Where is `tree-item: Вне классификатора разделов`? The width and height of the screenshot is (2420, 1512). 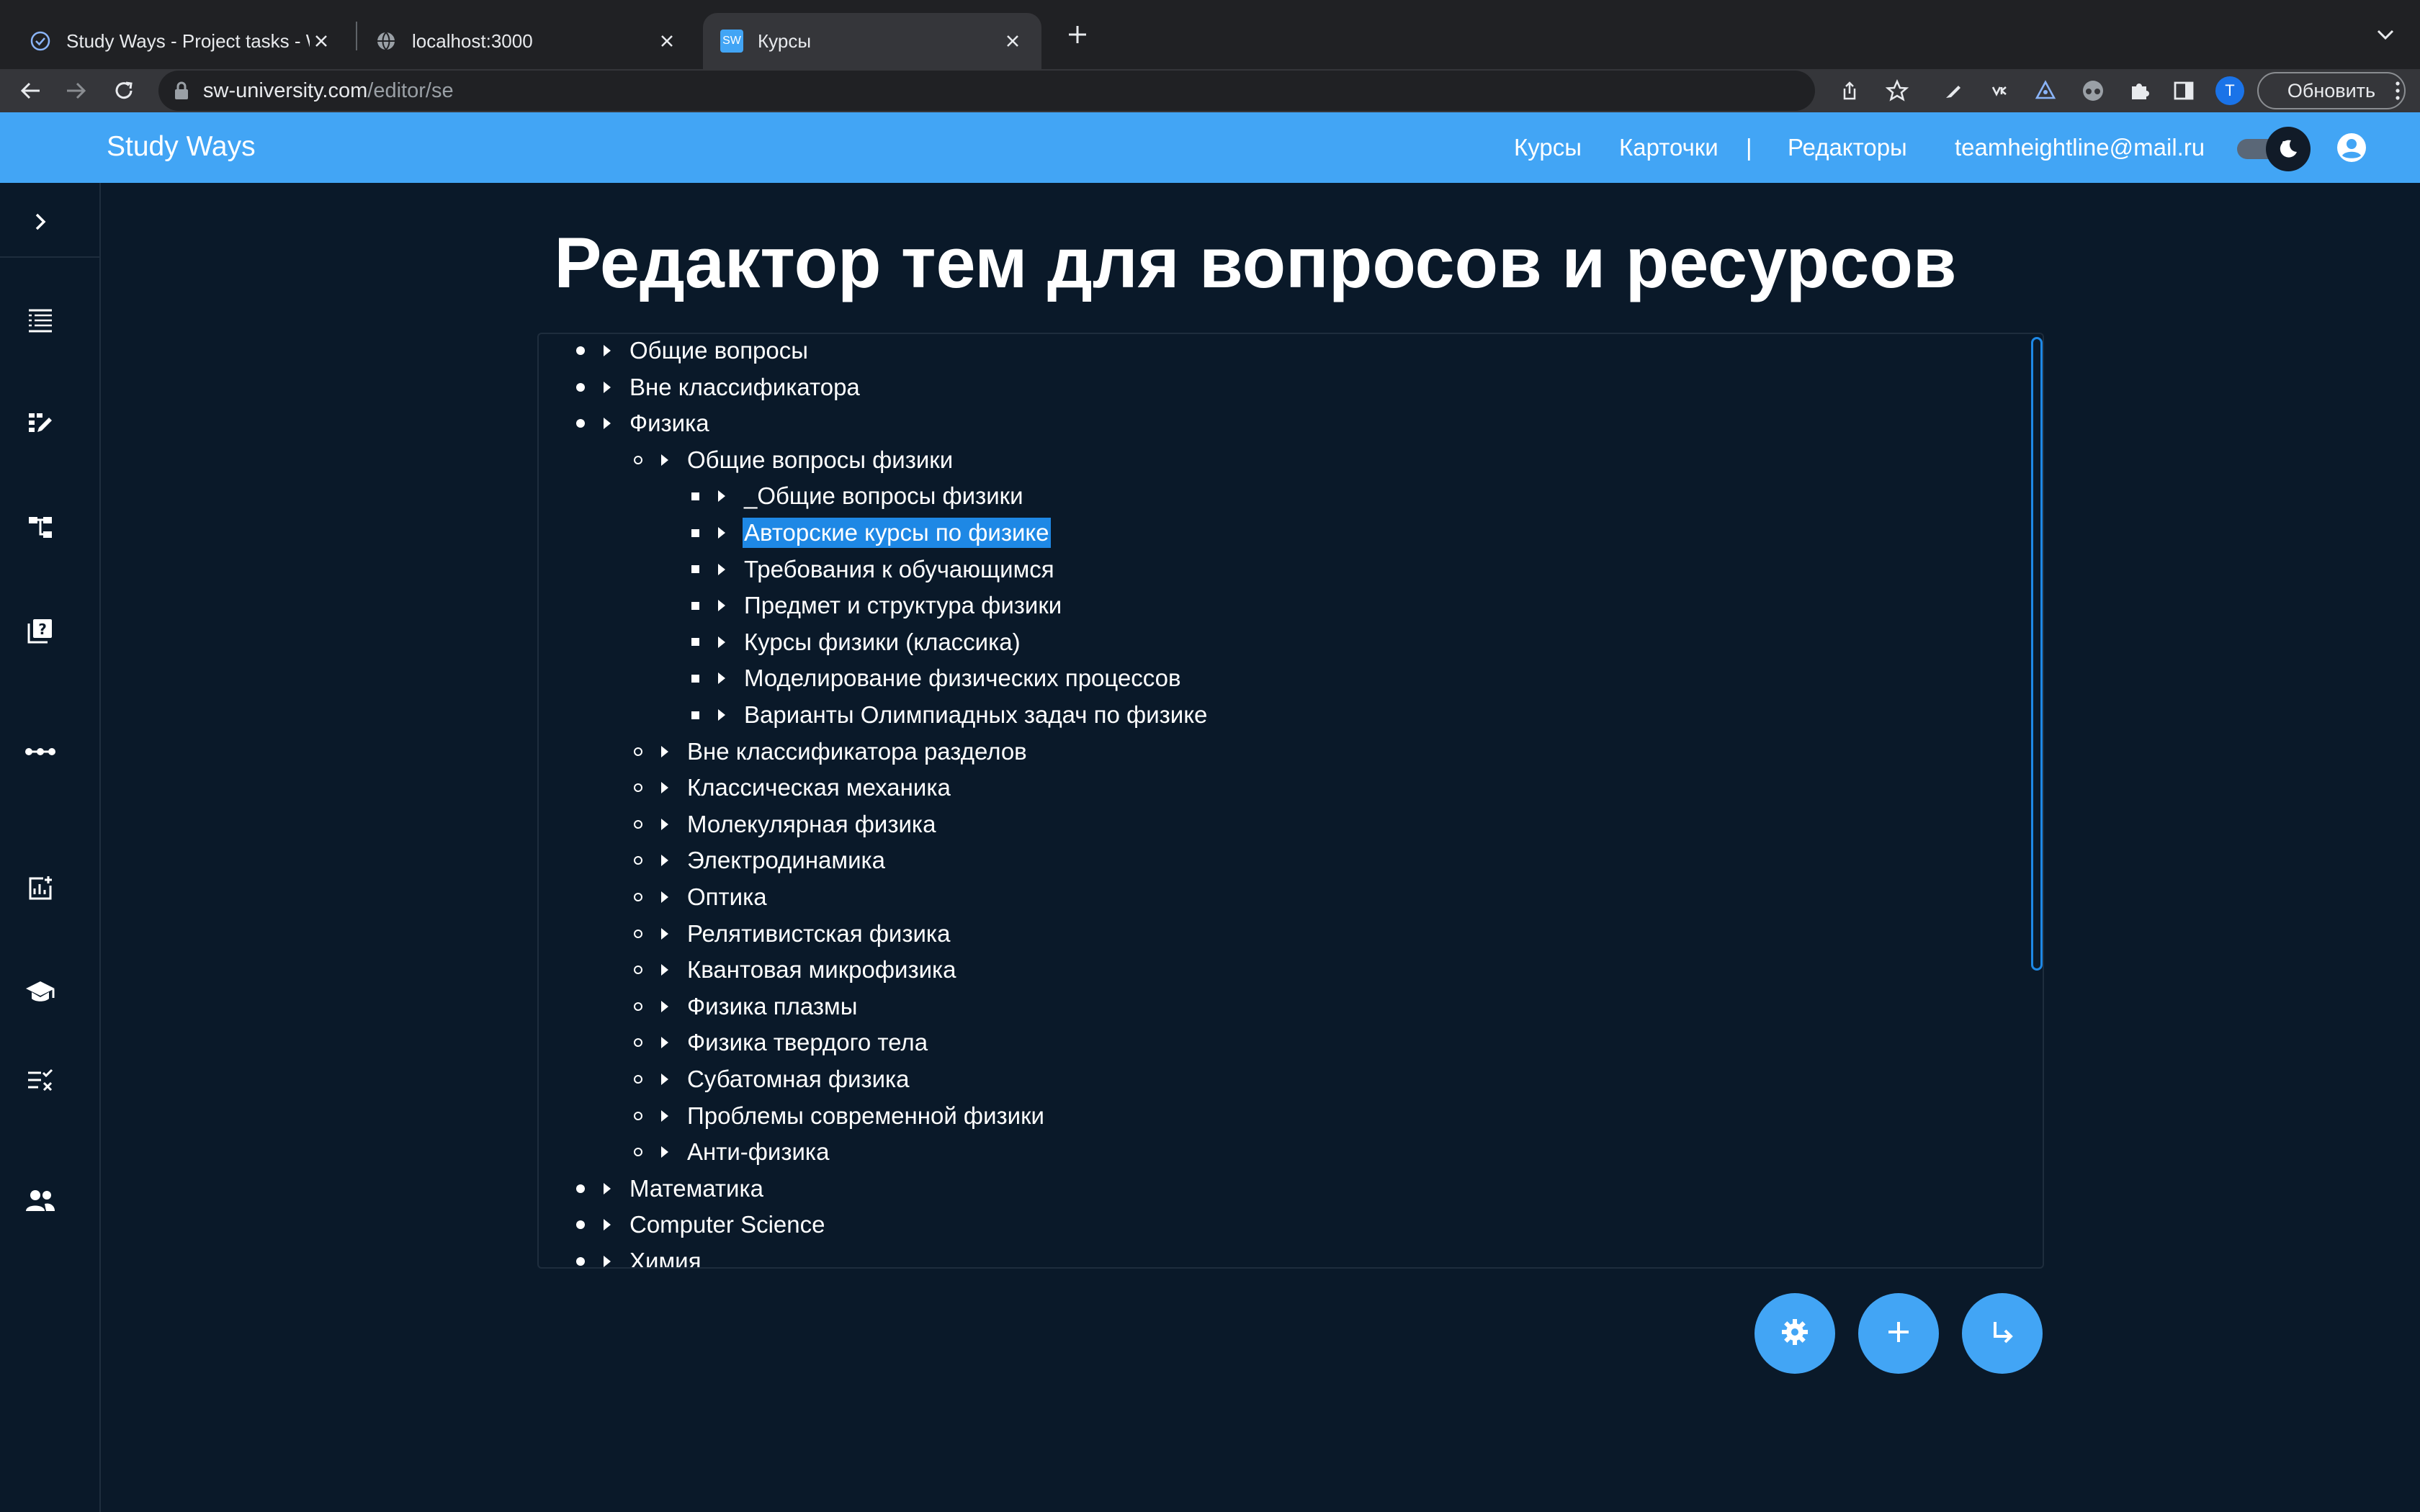
tree-item: Вне классификатора разделов is located at coordinates (831, 752).